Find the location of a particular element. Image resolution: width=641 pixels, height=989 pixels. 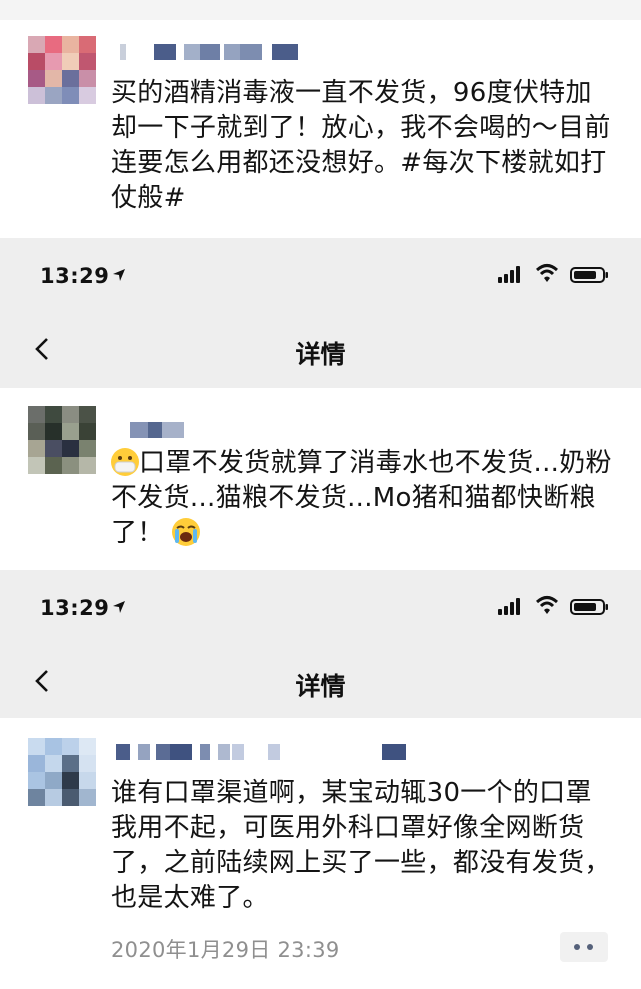

screen-header-2: 13:29 详情 is located at coordinates (320, 644).